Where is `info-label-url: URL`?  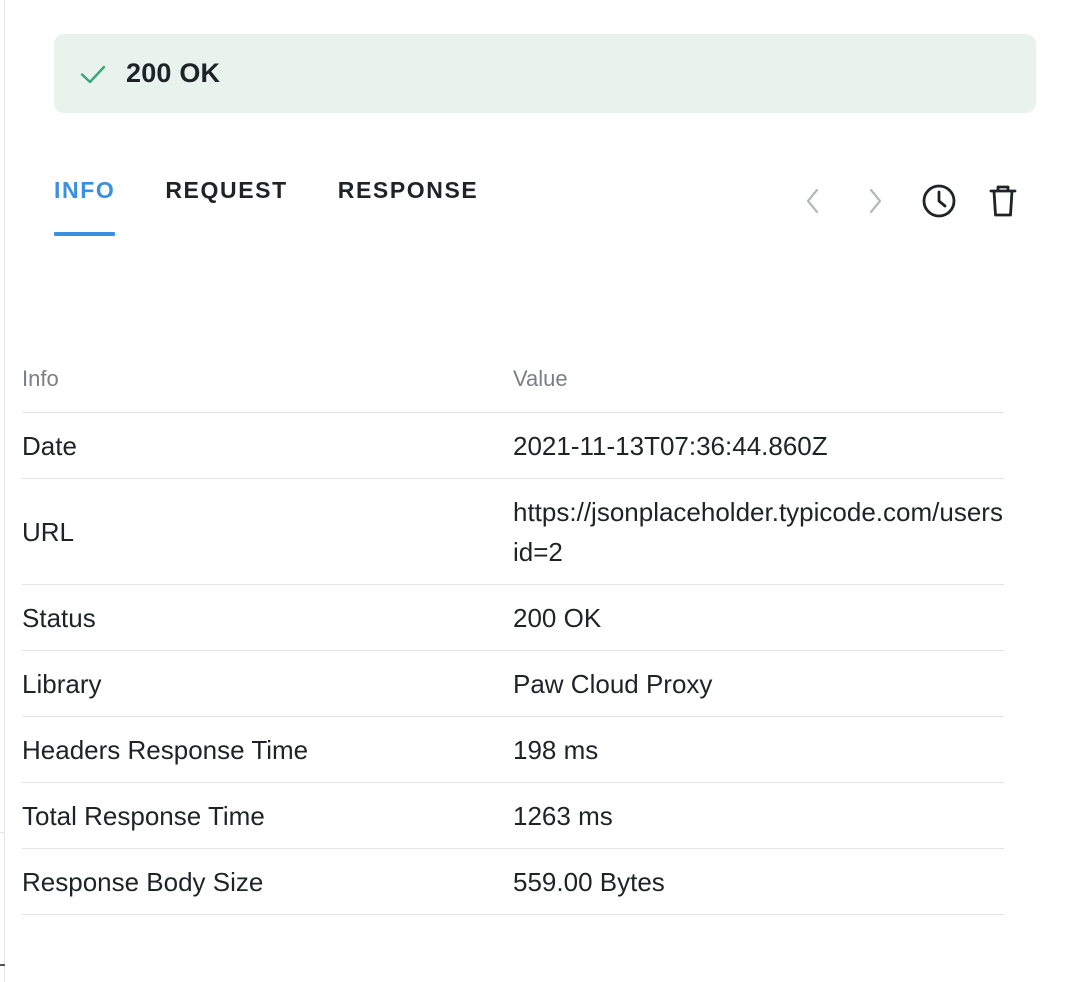 info-label-url: URL is located at coordinates (267, 531).